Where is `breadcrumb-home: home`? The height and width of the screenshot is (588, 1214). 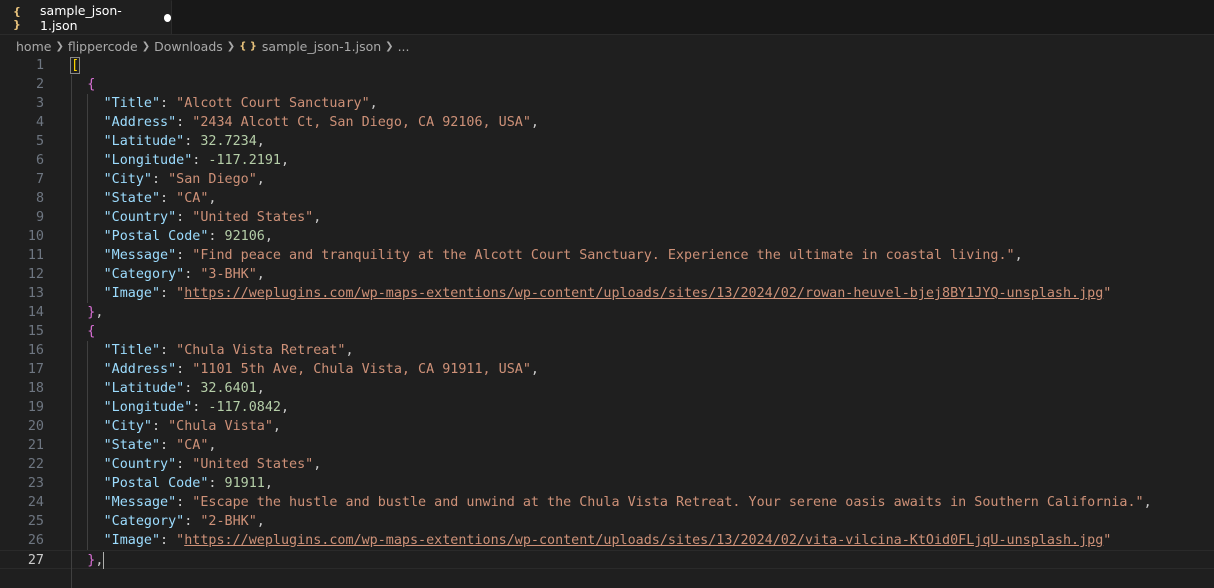
breadcrumb-home: home is located at coordinates (33, 46).